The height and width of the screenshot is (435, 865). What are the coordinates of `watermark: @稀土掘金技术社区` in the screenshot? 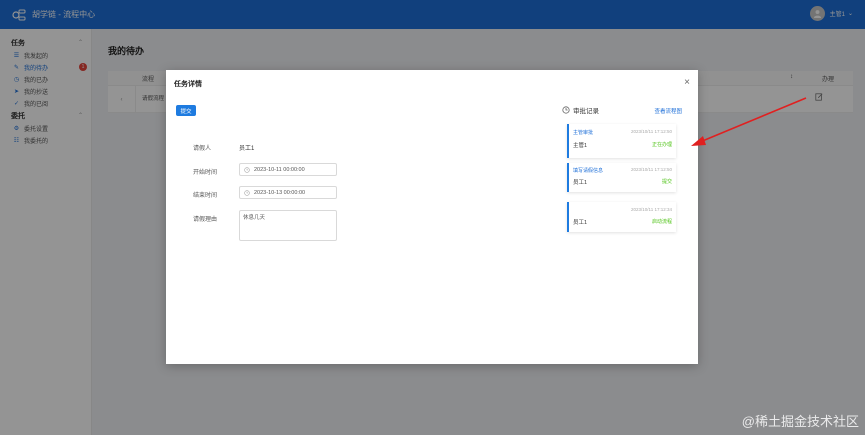 It's located at (800, 421).